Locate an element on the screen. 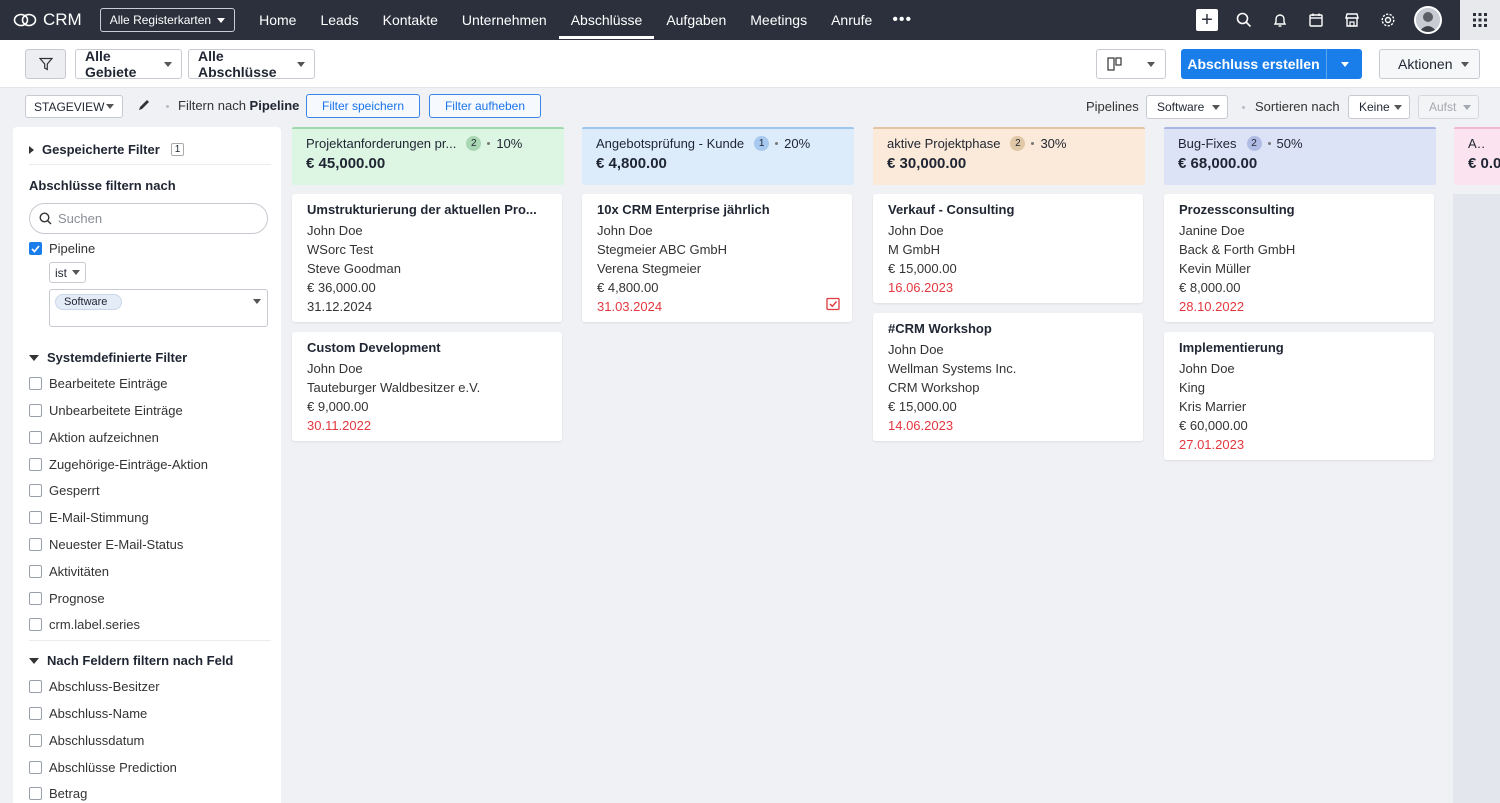 The image size is (1500, 803). filter-checkbox: Abschlussdatum is located at coordinates (86, 740).